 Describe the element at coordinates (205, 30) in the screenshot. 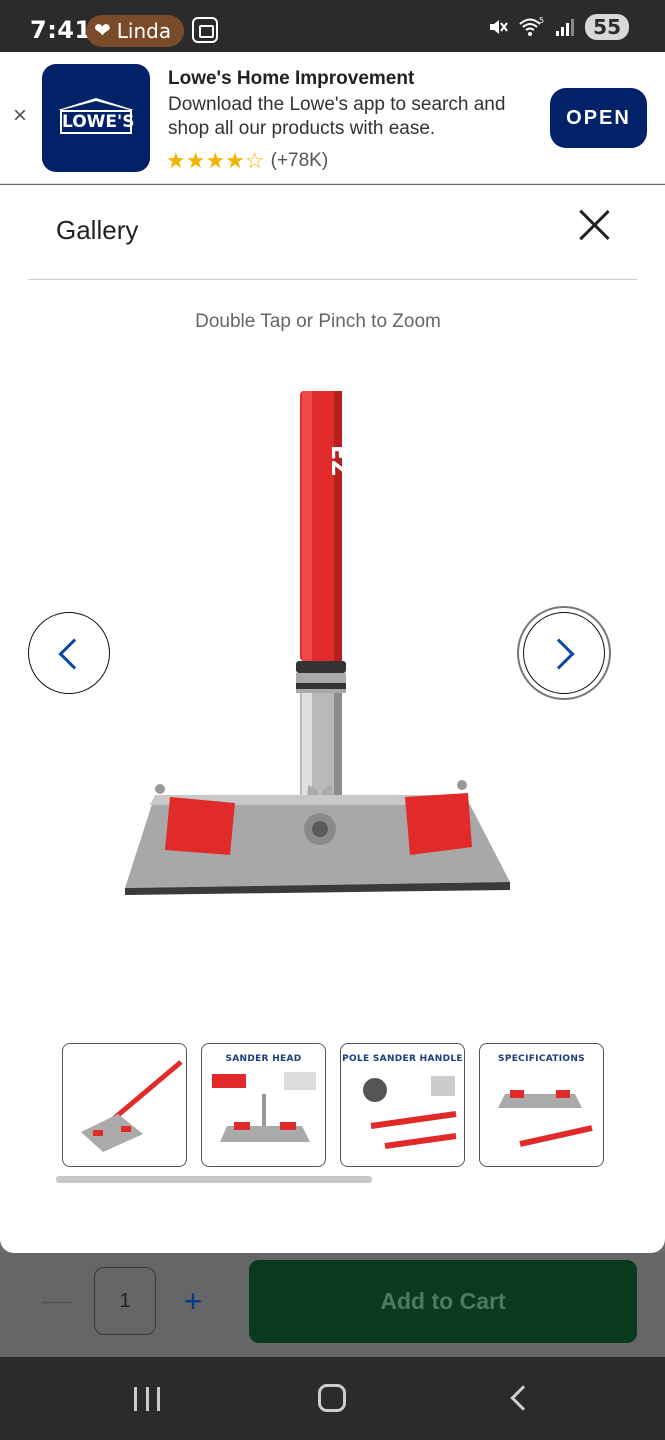

I see `screenshot-icon` at that location.